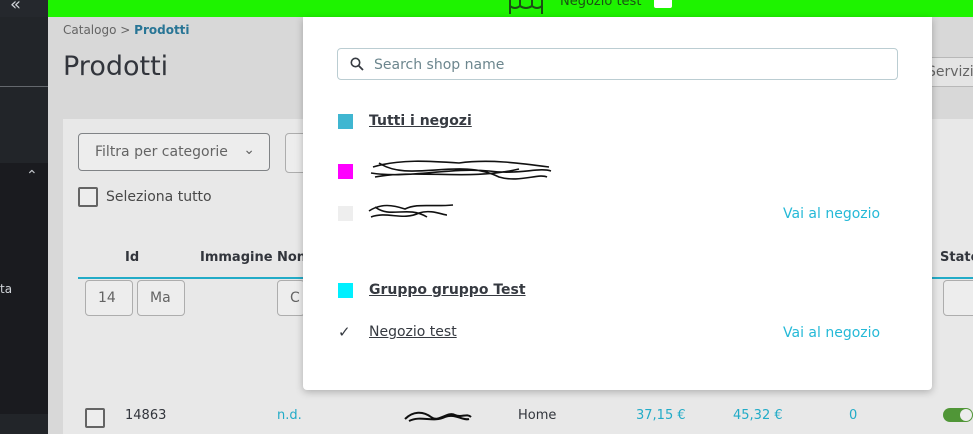 The height and width of the screenshot is (434, 973). I want to click on shop-item-label: Gruppo gruppo Test, so click(447, 290).